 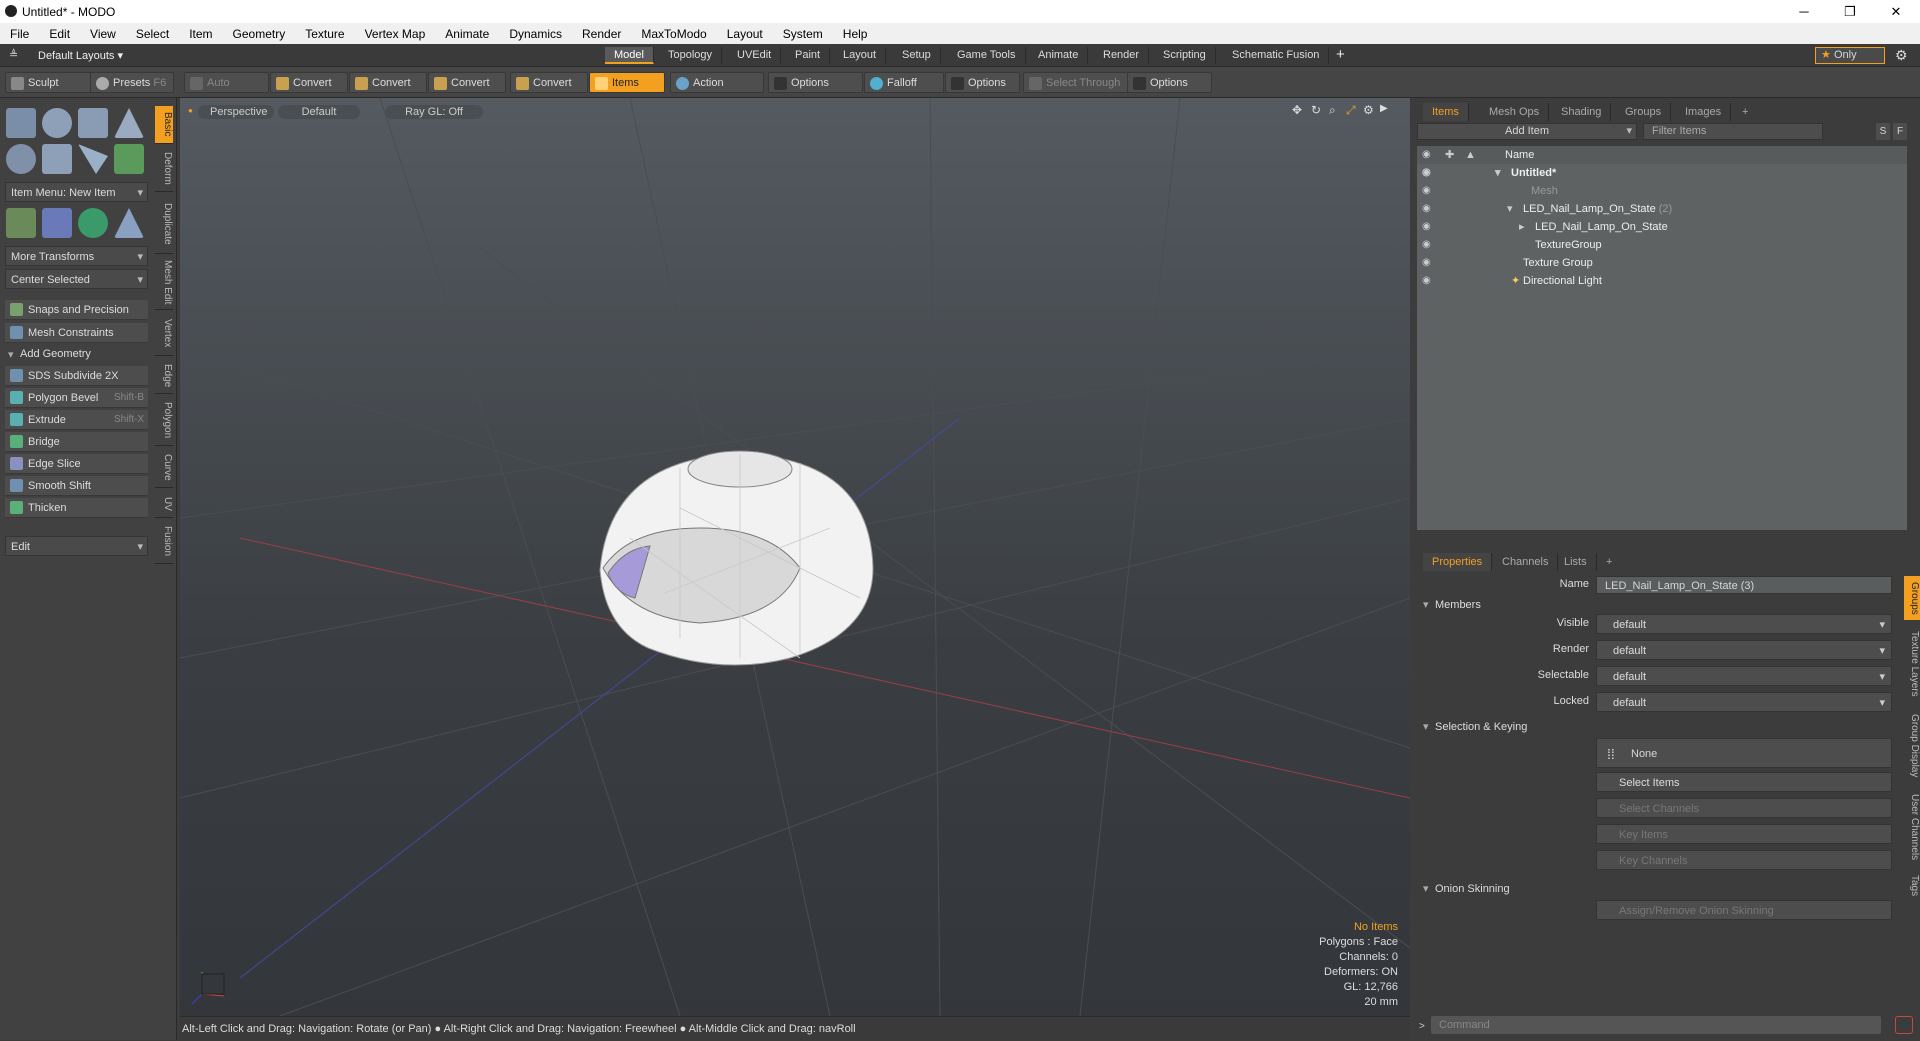 I want to click on menu-layout: Layout, so click(x=745, y=34).